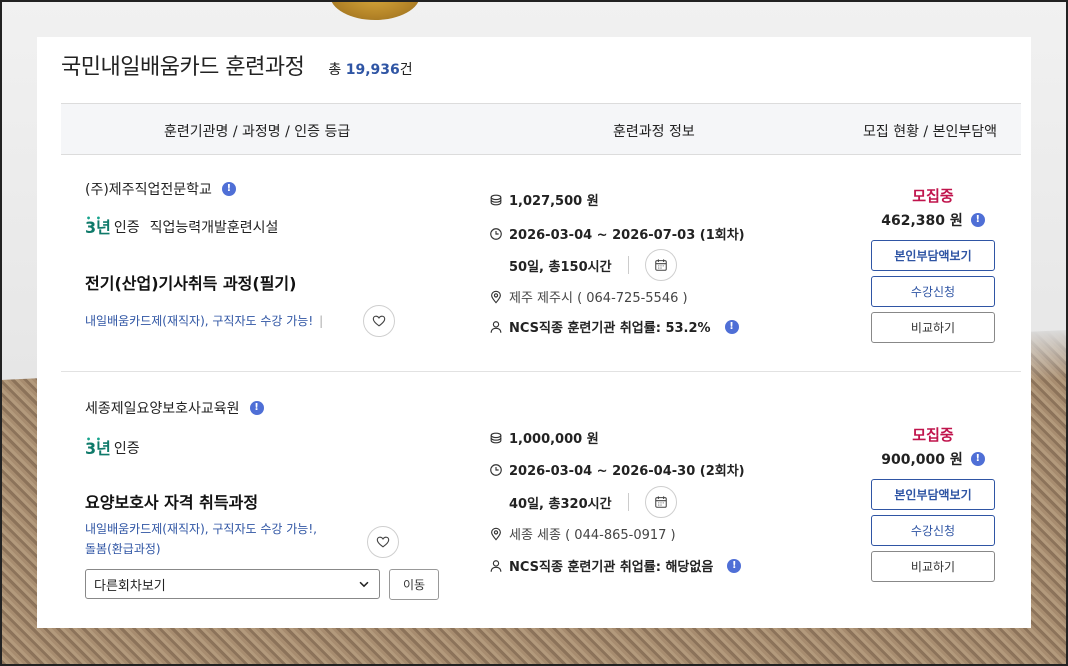  I want to click on location-line: 제주 제주시 ( 064-725-5546 ), so click(588, 296).